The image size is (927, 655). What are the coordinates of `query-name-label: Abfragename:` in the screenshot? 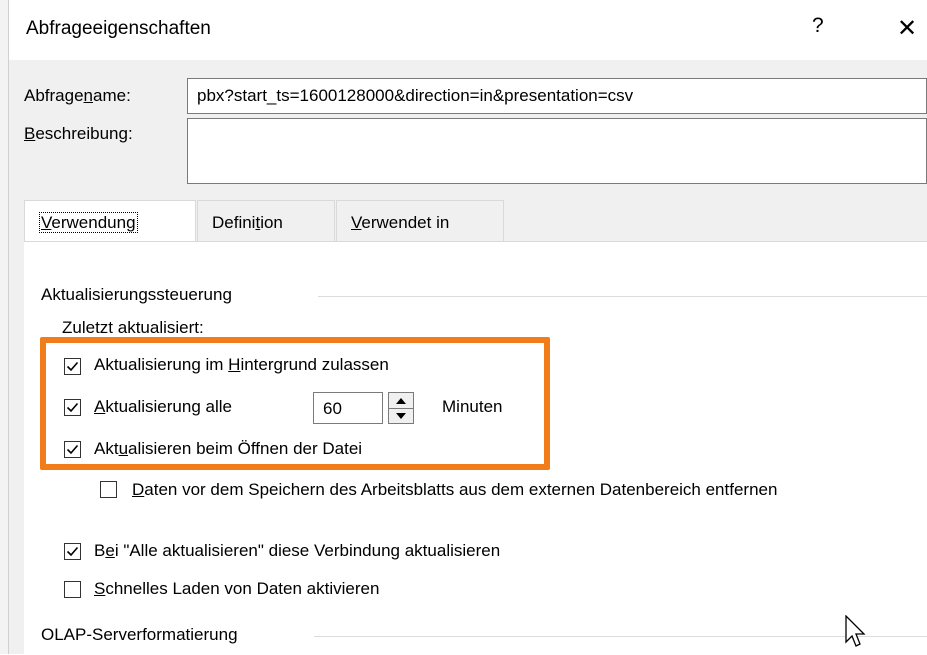 It's located at (77, 96).